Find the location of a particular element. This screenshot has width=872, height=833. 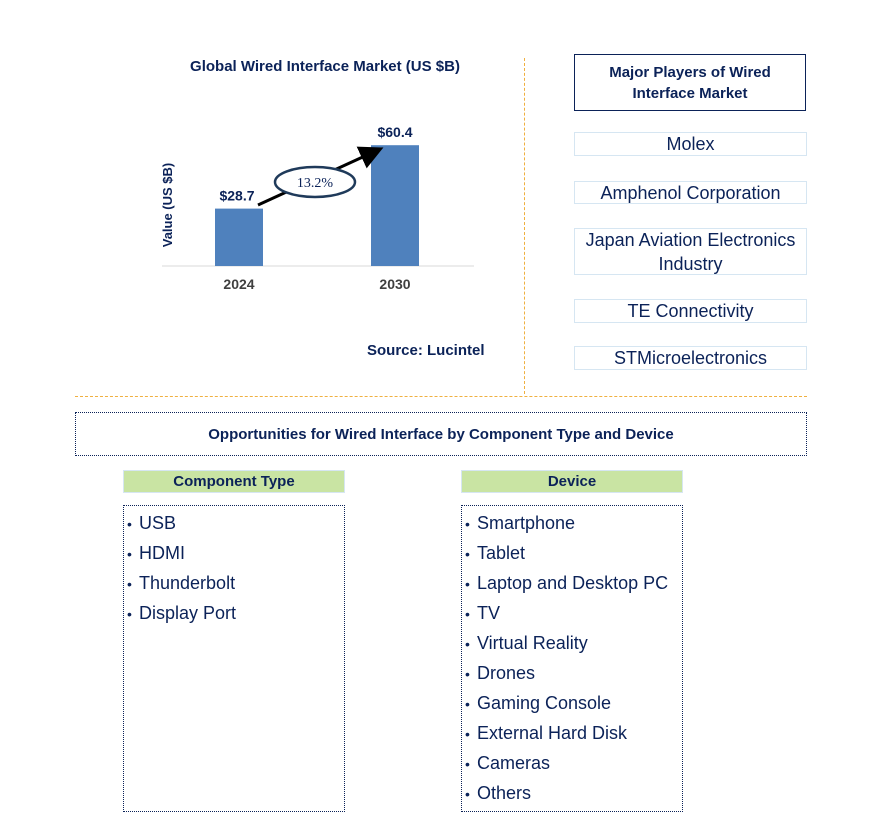

list-item: • HDMI is located at coordinates (235, 553).